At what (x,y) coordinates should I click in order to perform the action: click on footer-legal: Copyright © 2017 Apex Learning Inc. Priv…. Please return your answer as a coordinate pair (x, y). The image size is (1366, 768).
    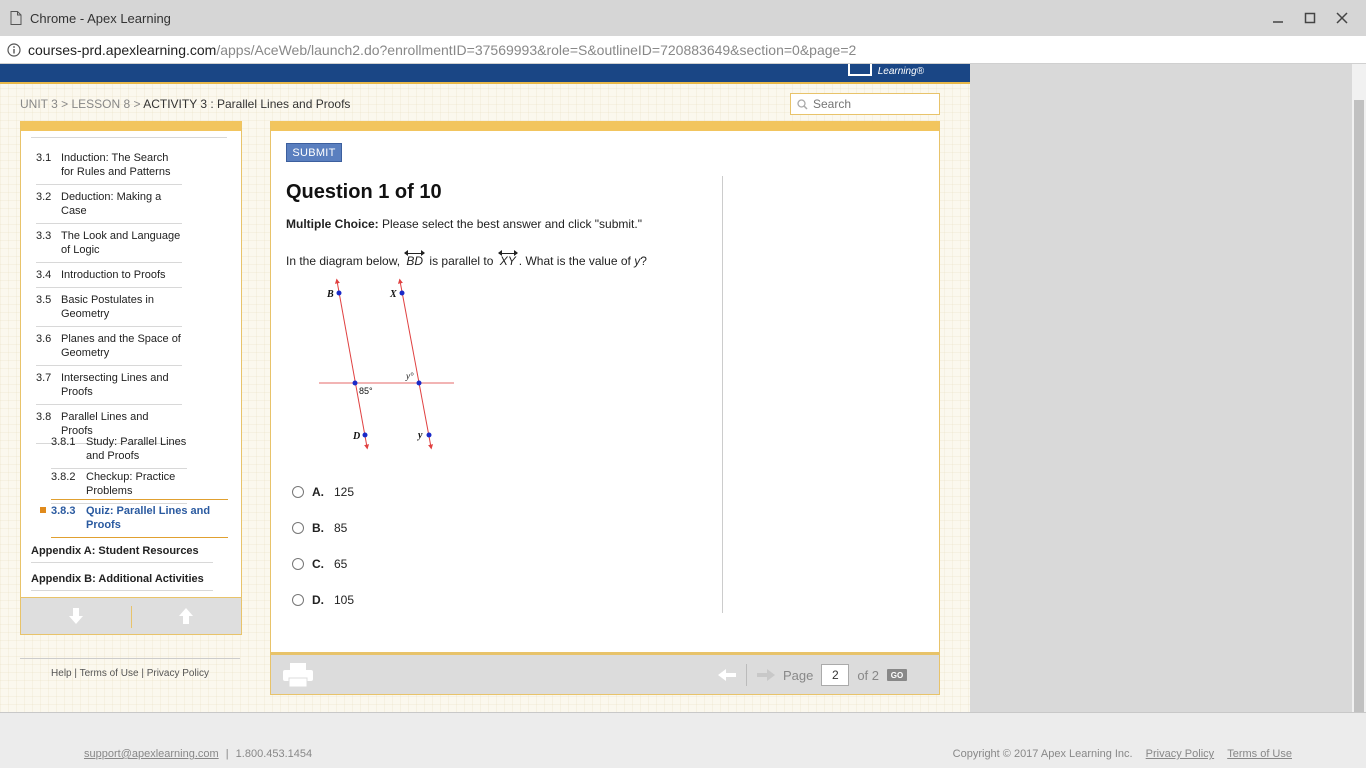
    Looking at the image, I should click on (1122, 754).